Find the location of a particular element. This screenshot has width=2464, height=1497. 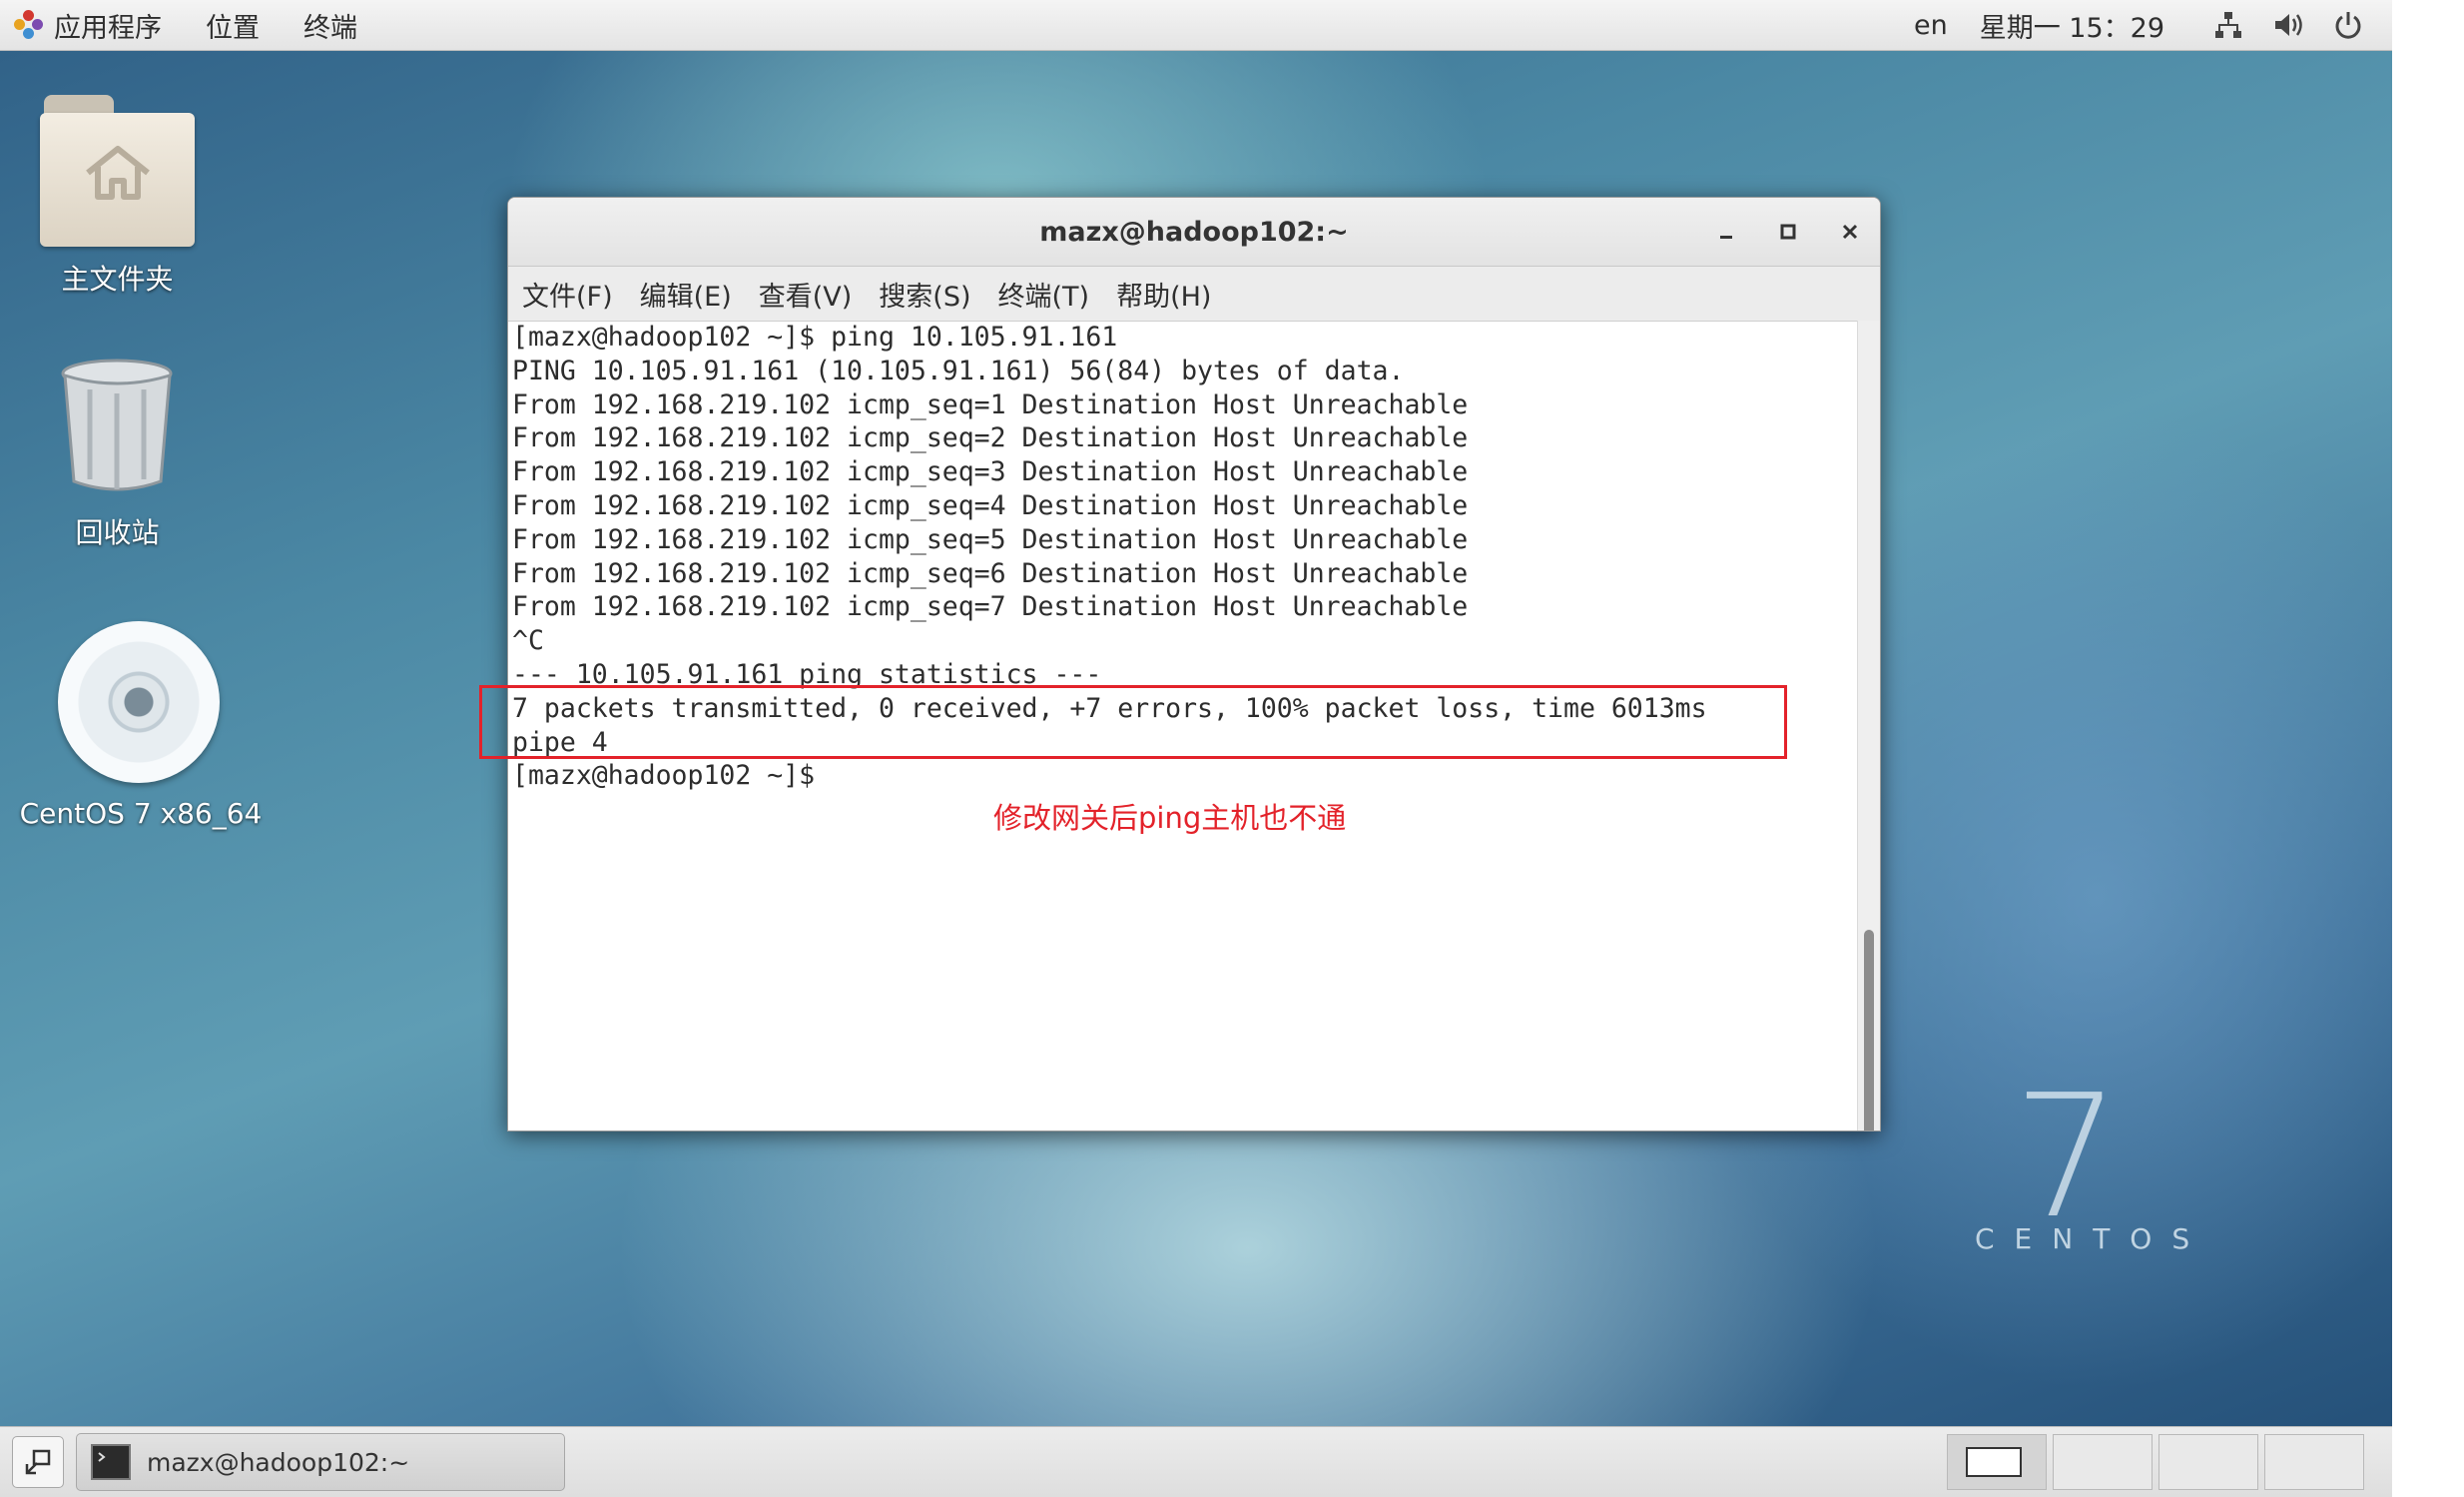

trash-icon is located at coordinates (117, 425).